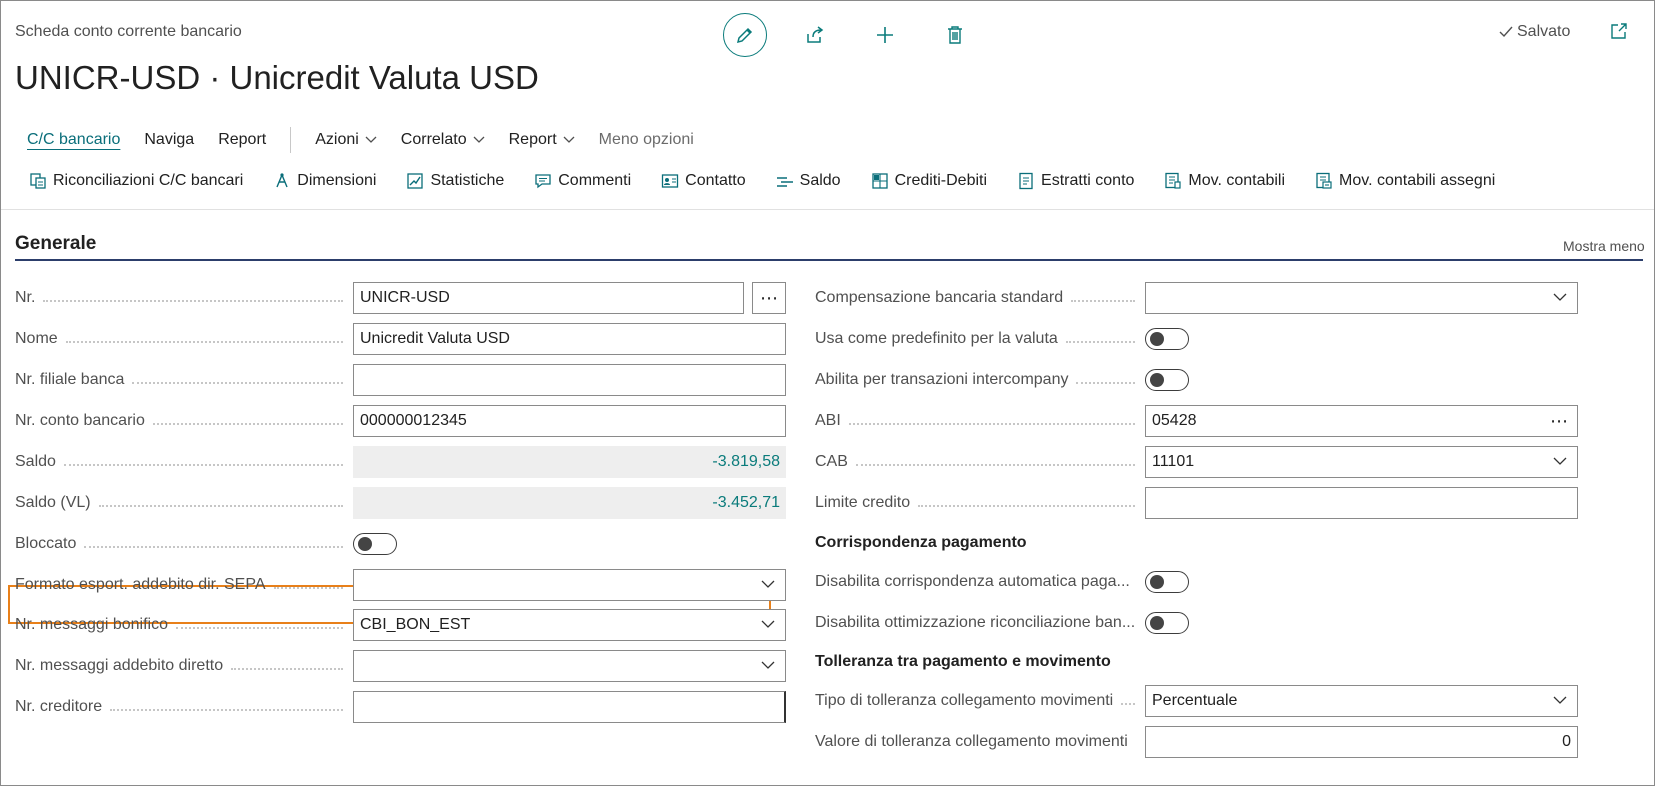 This screenshot has height=786, width=1655. Describe the element at coordinates (746, 503) in the screenshot. I see `balance-lcy-value: -3.452,71` at that location.